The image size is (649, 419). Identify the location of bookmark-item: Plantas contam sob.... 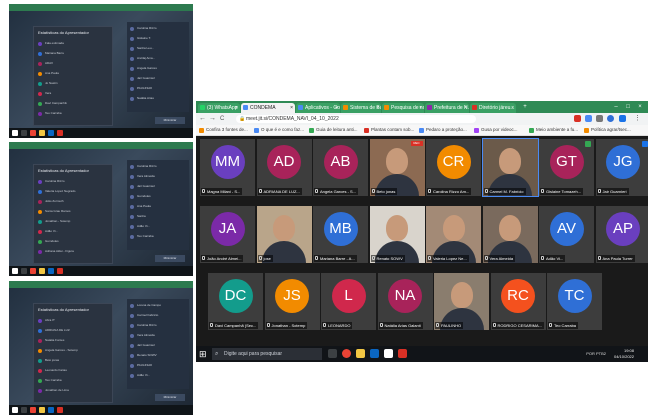
(389, 130).